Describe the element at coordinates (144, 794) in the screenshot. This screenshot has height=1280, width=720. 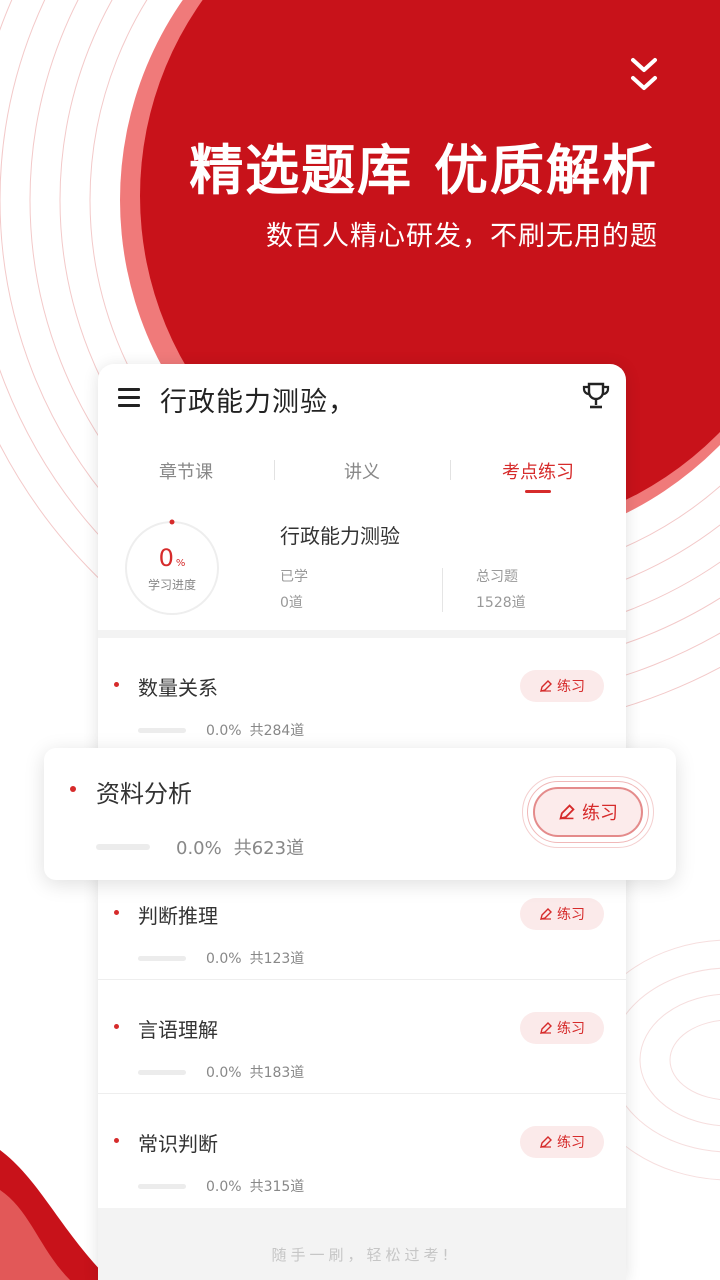
I see `topic-name: 资料分析` at that location.